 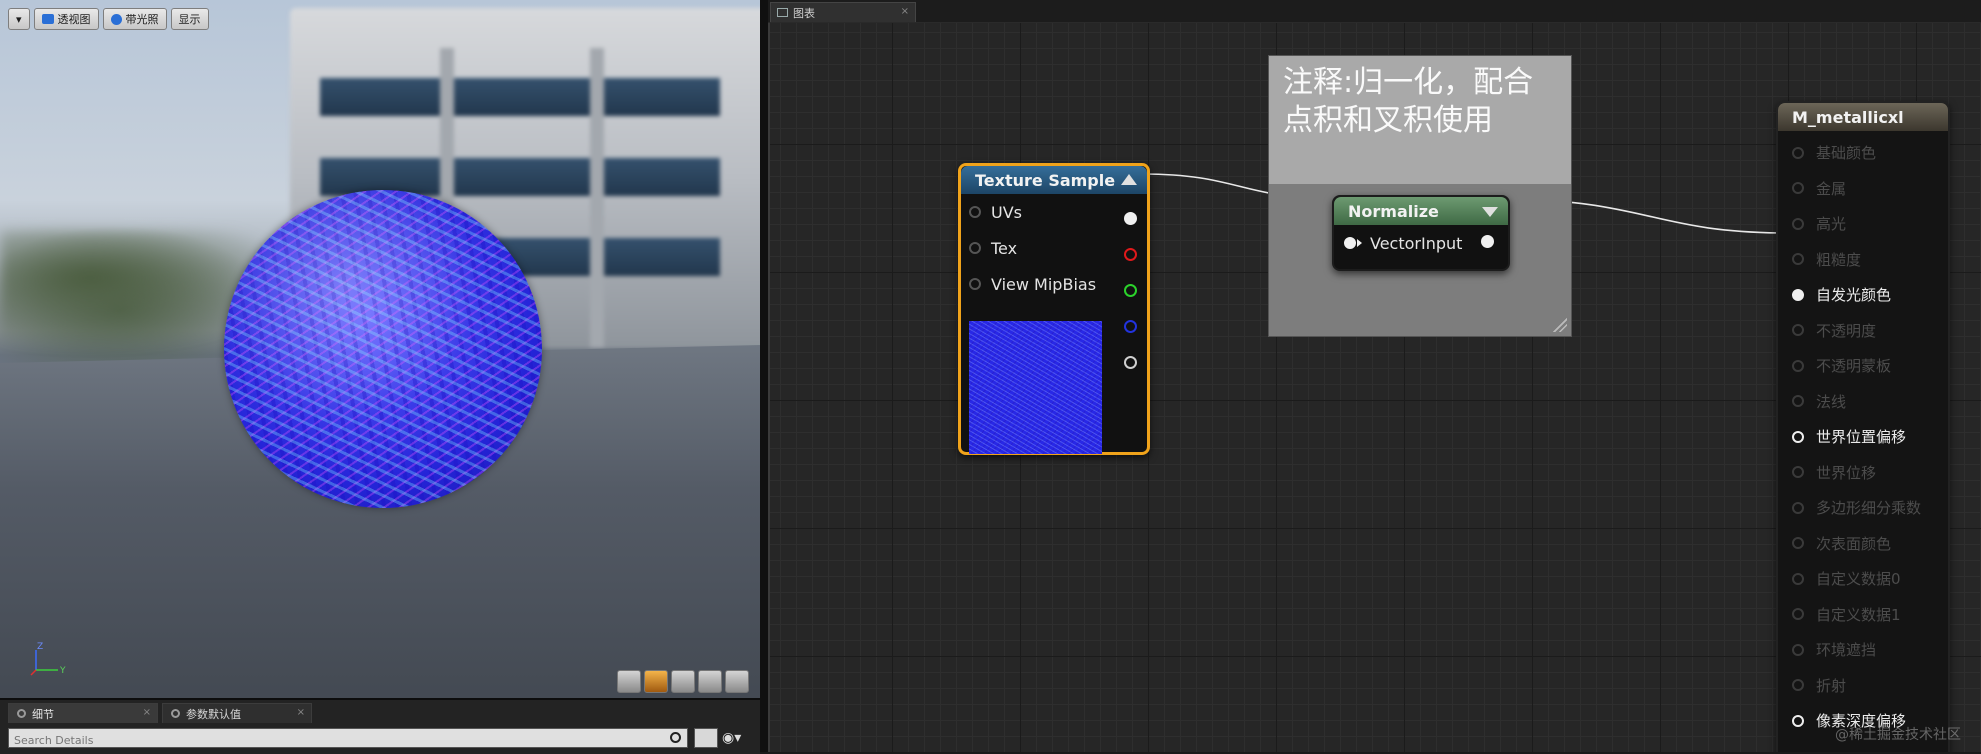 What do you see at coordinates (1130, 218) in the screenshot?
I see `output-rgb-pin` at bounding box center [1130, 218].